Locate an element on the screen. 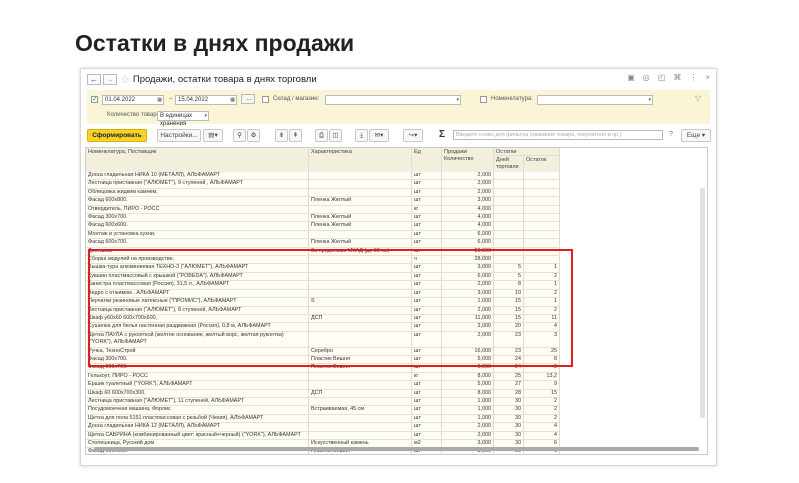 Image resolution: width=799 pixels, height=483 pixels. table-row: Фасад 600х800. Пленка Желтый шт 3,000 is located at coordinates (323, 201).